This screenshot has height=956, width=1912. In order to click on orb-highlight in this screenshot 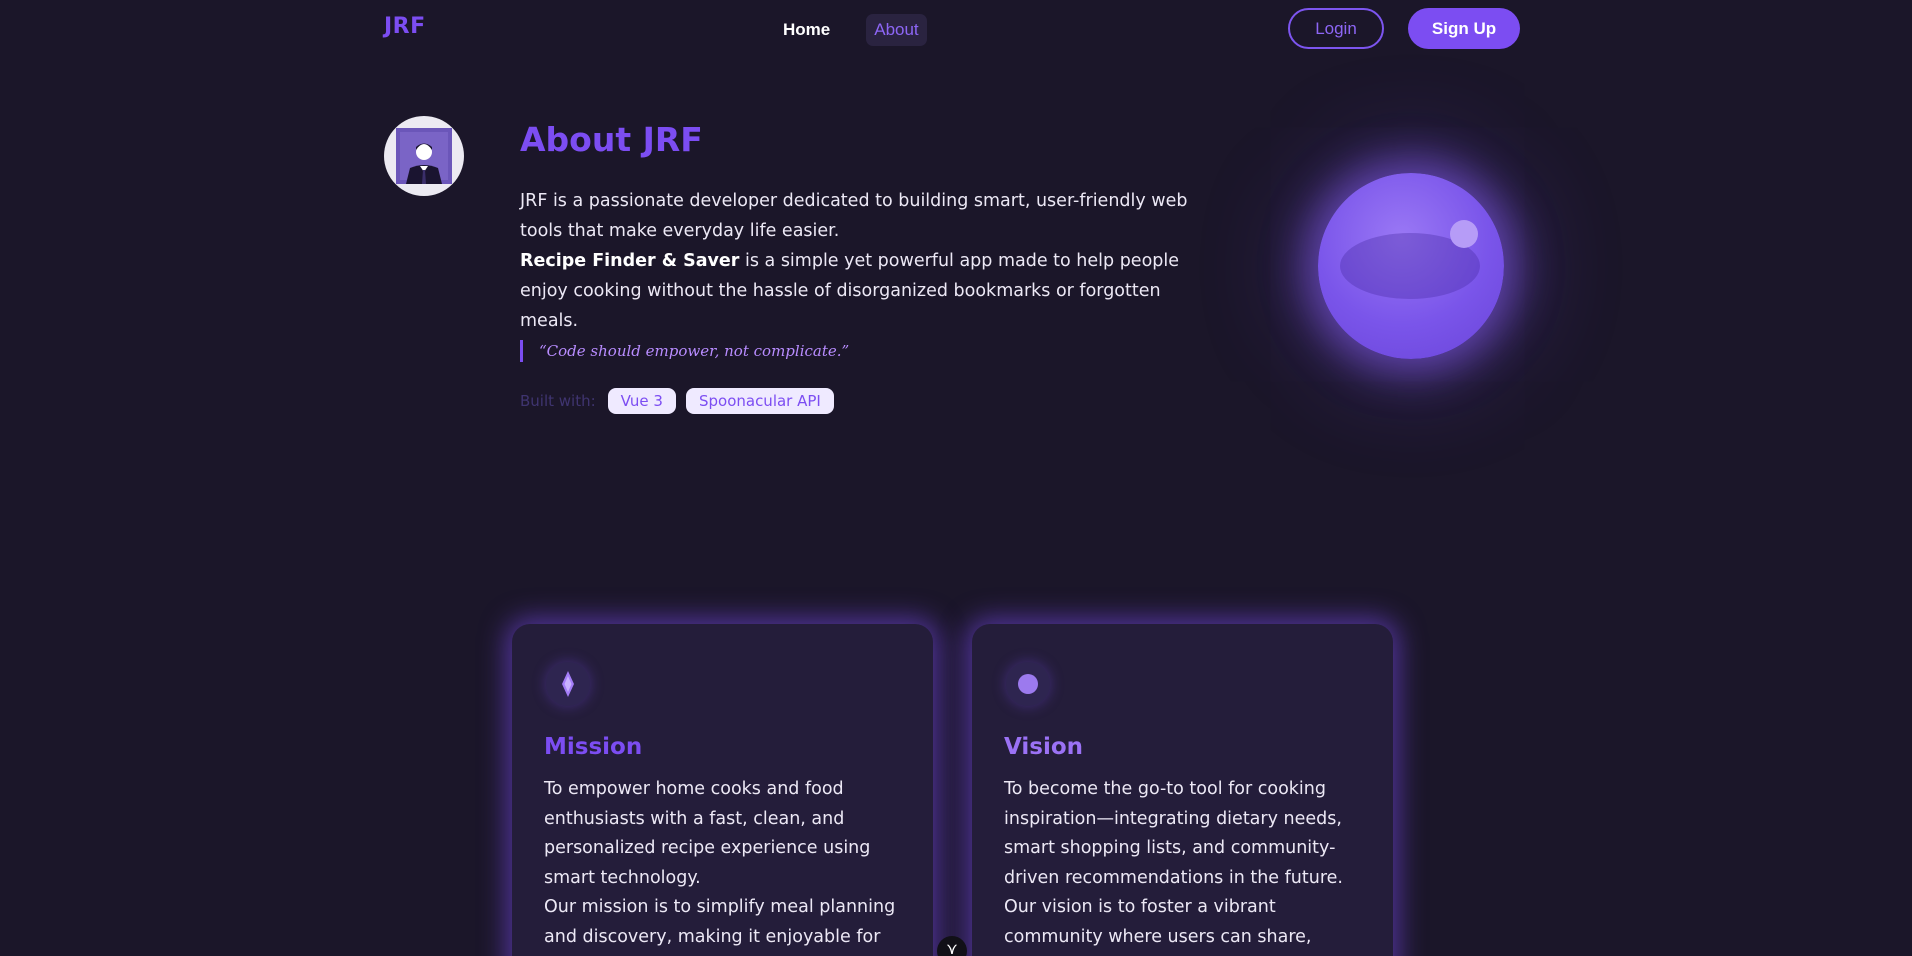, I will do `click(1464, 234)`.